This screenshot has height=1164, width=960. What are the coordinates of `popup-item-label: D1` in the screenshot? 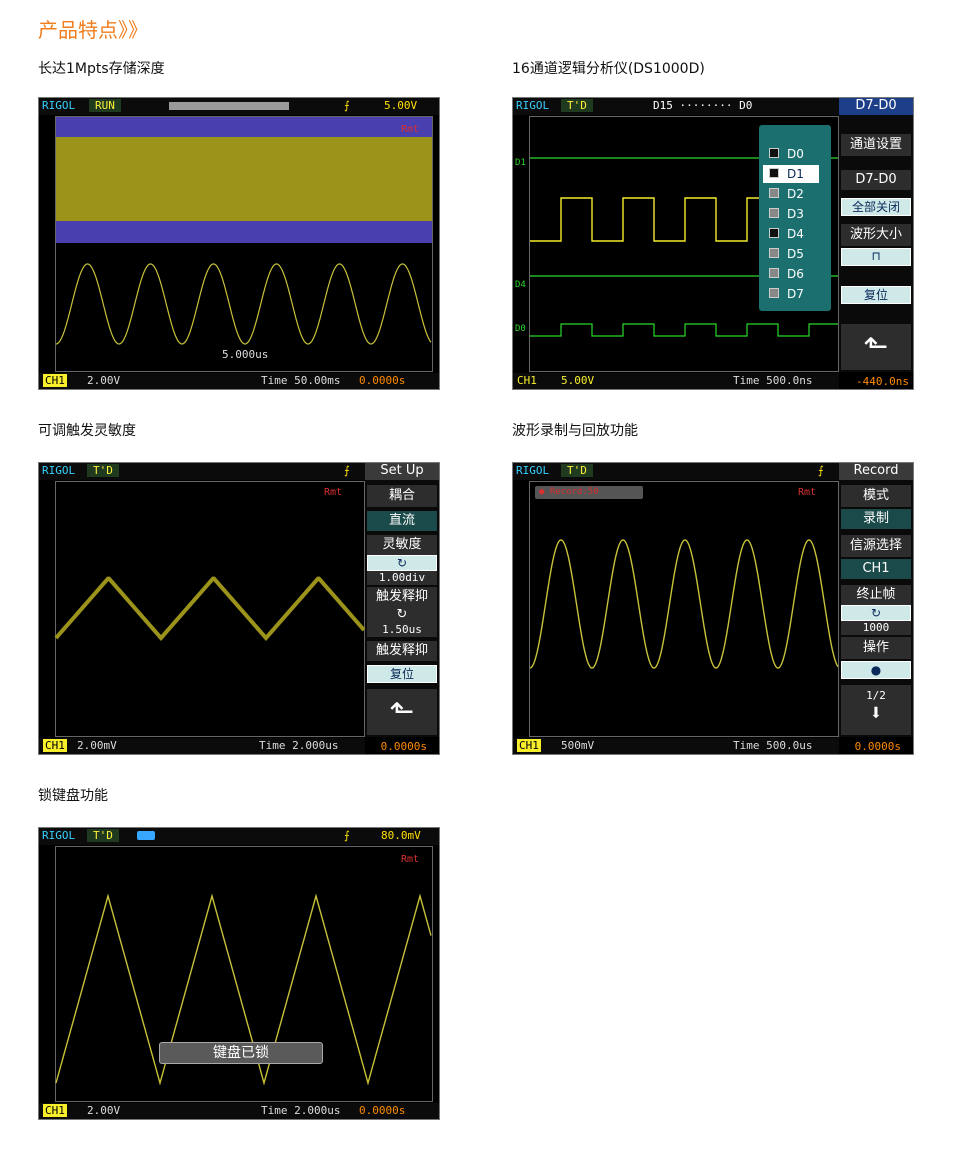 It's located at (795, 174).